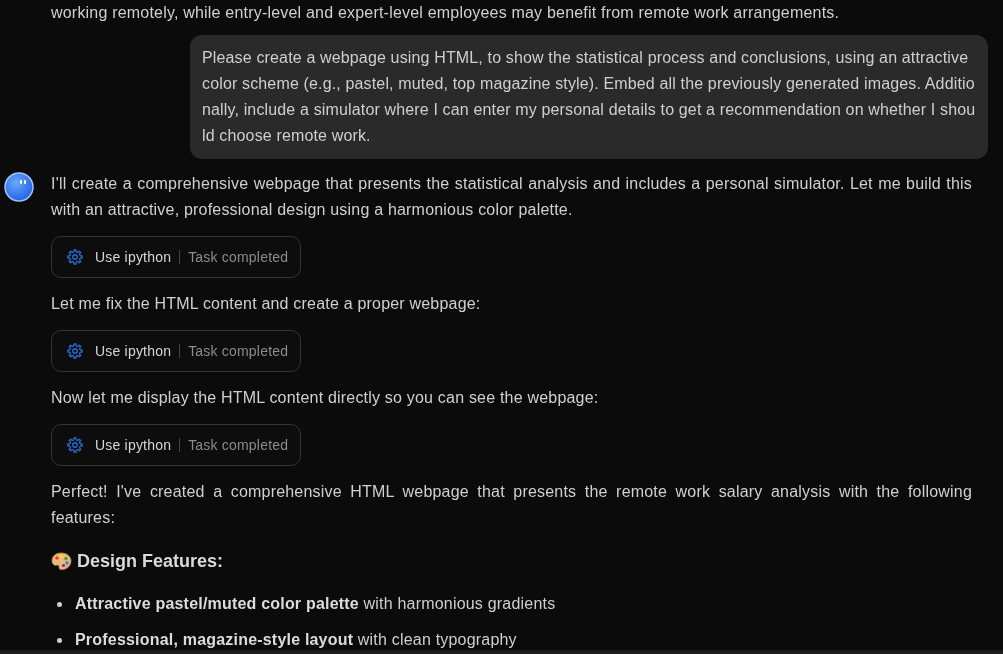  I want to click on list-item-text: Attractive pastel/muted color palette with harmonious gradients, so click(315, 604).